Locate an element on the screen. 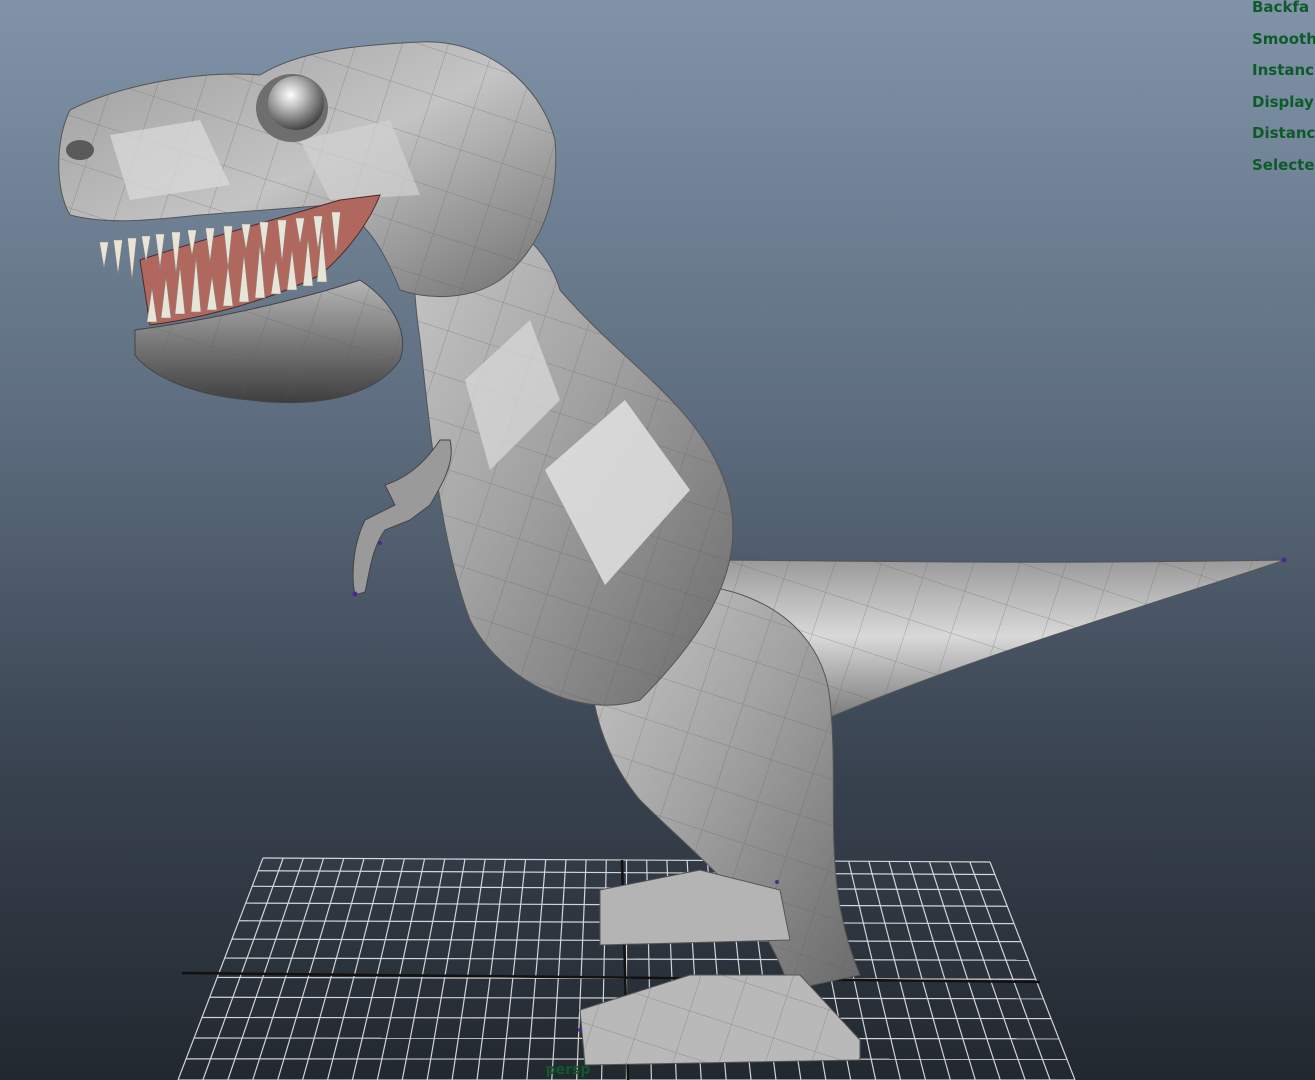  hud-smoothness: Smooth is located at coordinates (1283, 38).